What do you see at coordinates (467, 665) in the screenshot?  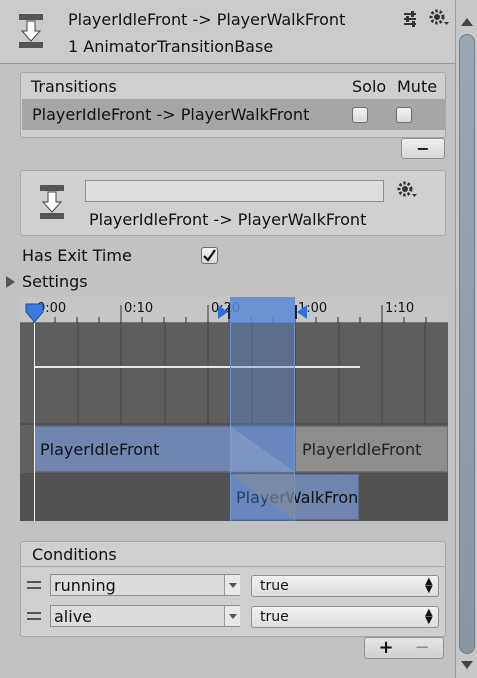 I see `scroll-down-arrow-icon` at bounding box center [467, 665].